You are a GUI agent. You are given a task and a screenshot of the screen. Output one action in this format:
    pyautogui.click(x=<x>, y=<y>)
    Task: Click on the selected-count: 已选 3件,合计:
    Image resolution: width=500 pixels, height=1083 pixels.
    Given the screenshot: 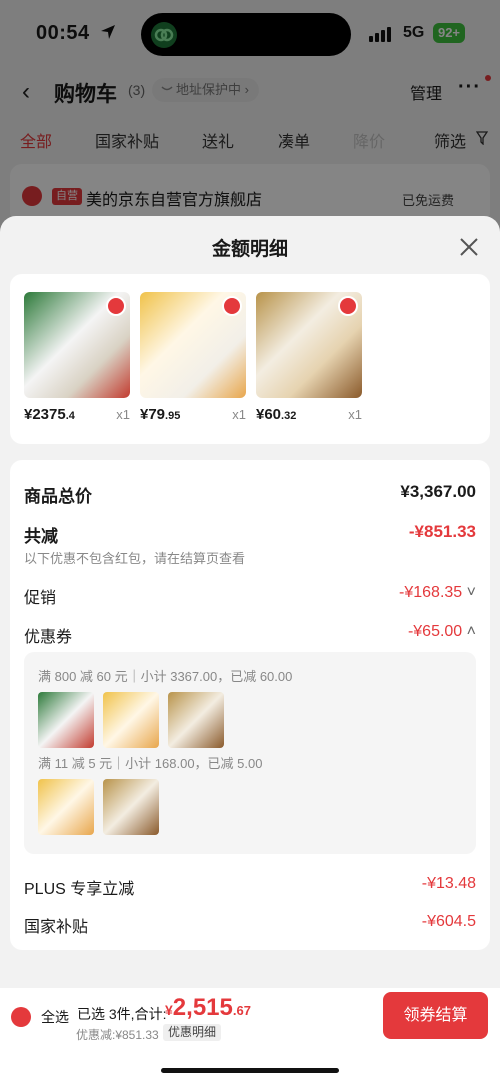 What is the action you would take?
    pyautogui.click(x=122, y=1014)
    